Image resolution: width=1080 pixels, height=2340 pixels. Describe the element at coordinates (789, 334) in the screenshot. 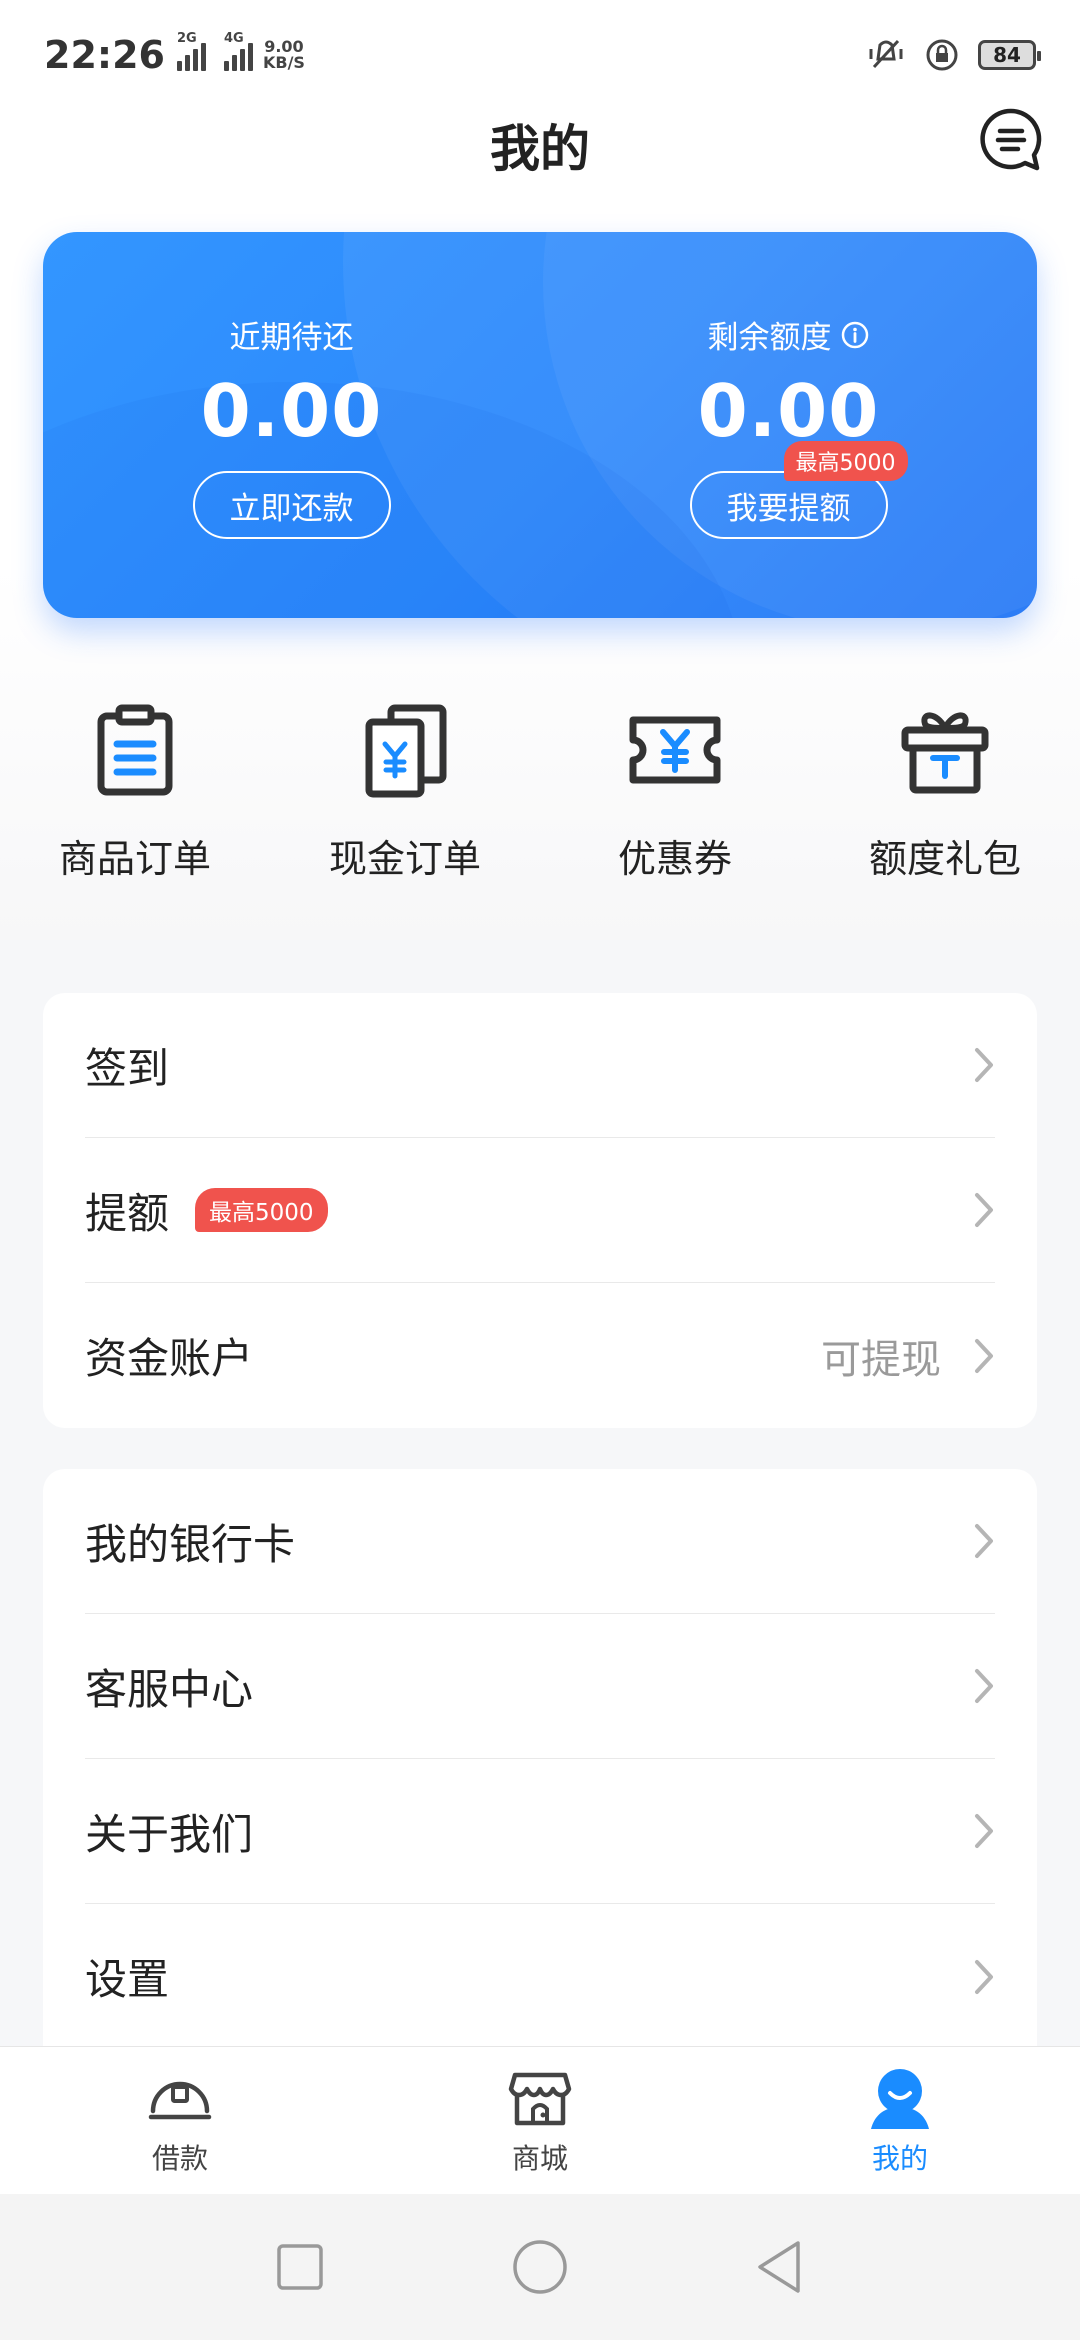

I see `remaining-credit-label: 剩余额度` at that location.